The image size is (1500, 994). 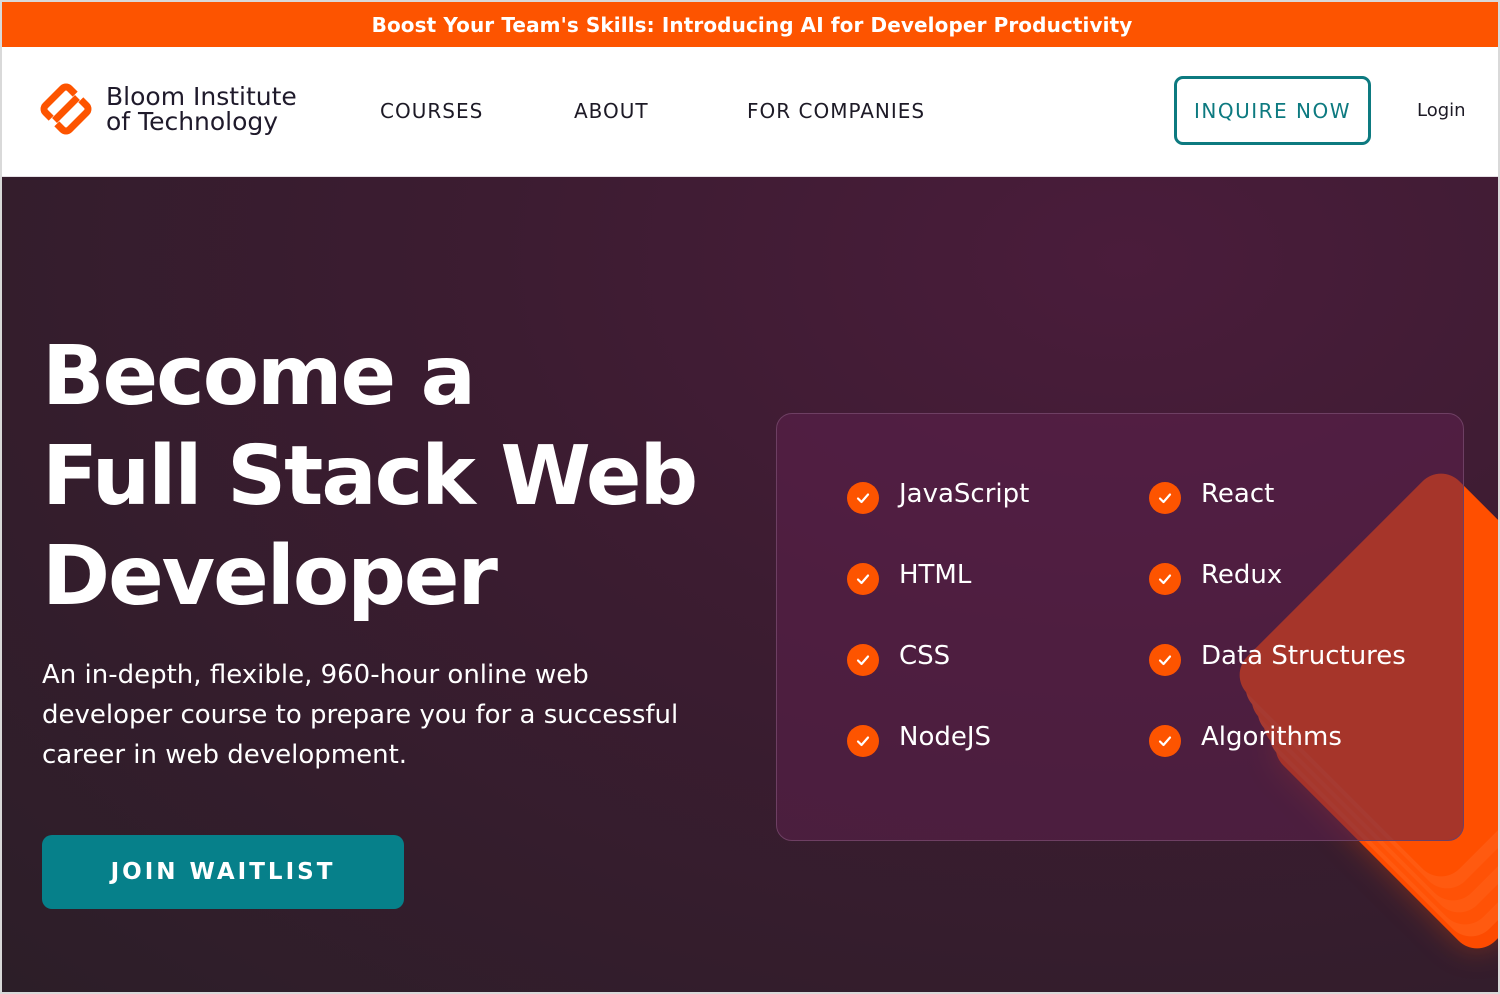 I want to click on skill-item: HTML, so click(x=909, y=575).